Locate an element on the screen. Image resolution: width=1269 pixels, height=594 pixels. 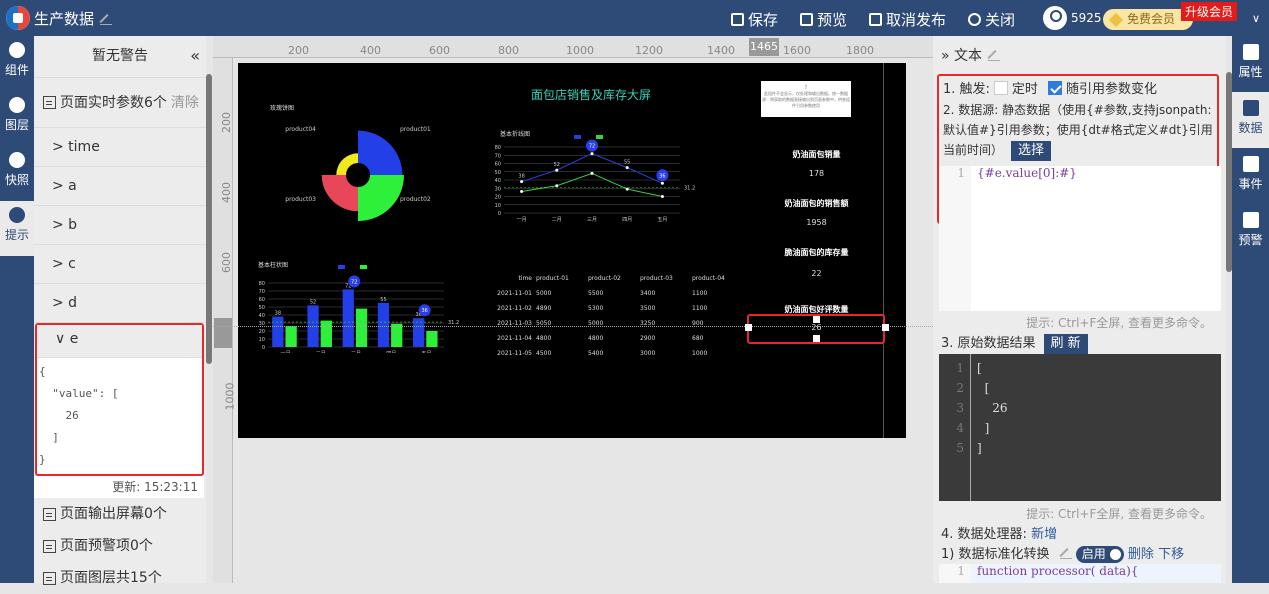
user-avatar-icon is located at coordinates (1055, 18).